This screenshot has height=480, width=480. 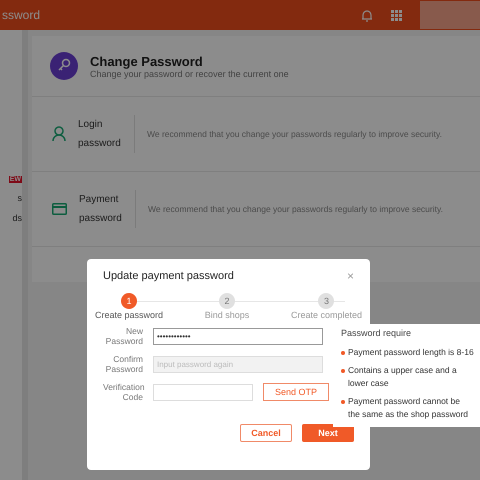 I want to click on grid-icon, so click(x=396, y=15).